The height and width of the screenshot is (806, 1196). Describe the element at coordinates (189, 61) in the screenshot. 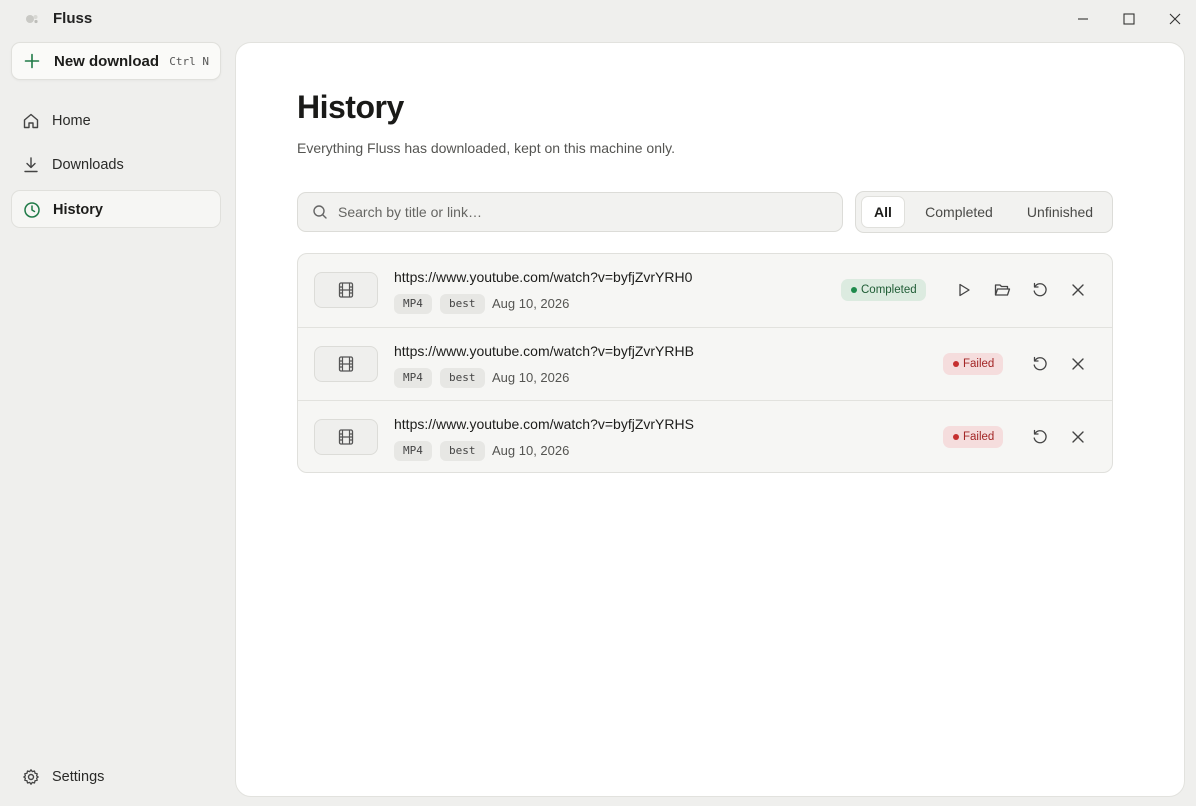

I see `new-download-shortcut: Ctrl N` at that location.